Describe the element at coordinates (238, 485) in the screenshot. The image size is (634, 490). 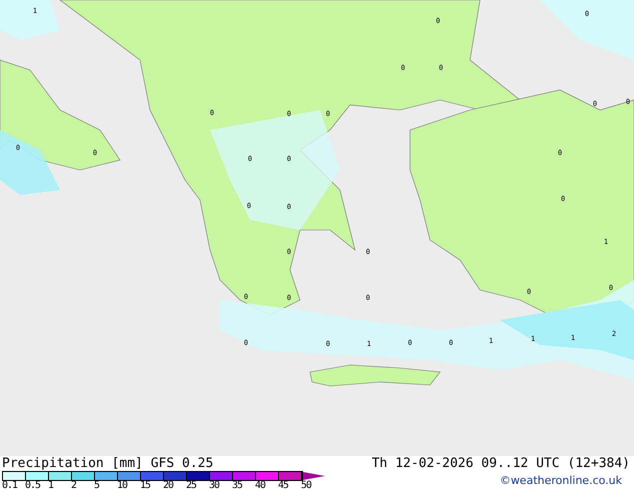
I see `scale-label: 35` at that location.